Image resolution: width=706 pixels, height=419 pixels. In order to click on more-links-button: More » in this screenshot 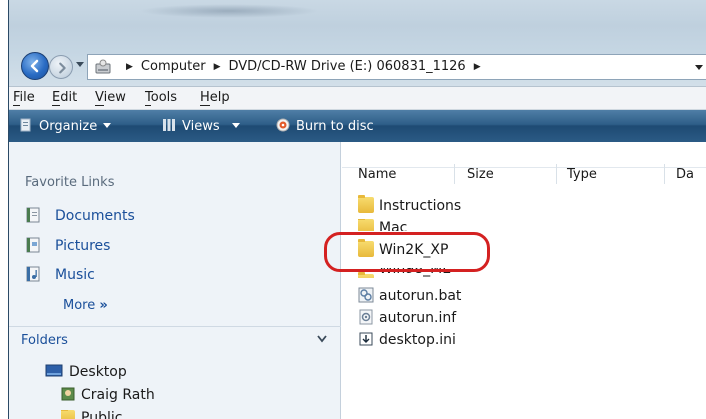, I will do `click(85, 305)`.